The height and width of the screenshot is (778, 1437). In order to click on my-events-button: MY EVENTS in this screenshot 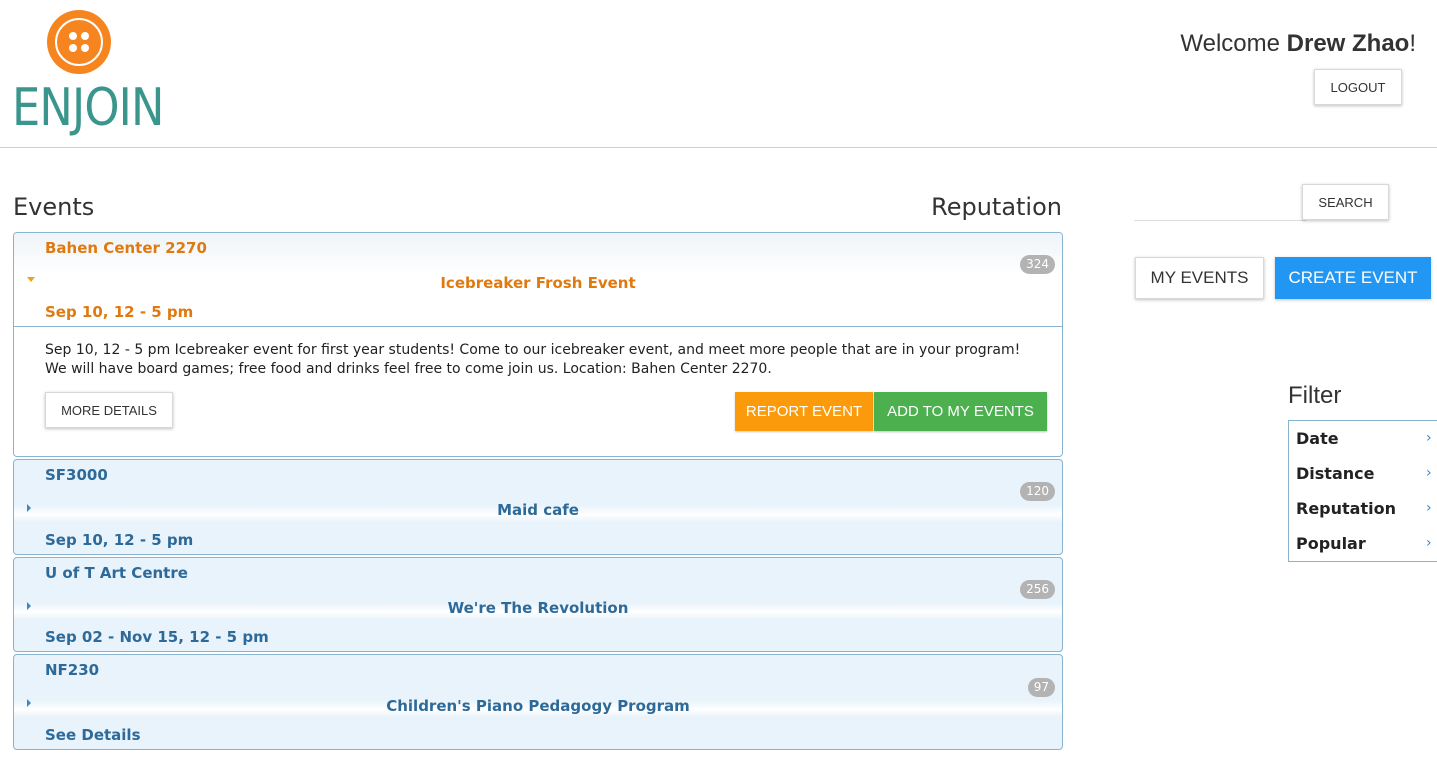, I will do `click(1199, 278)`.